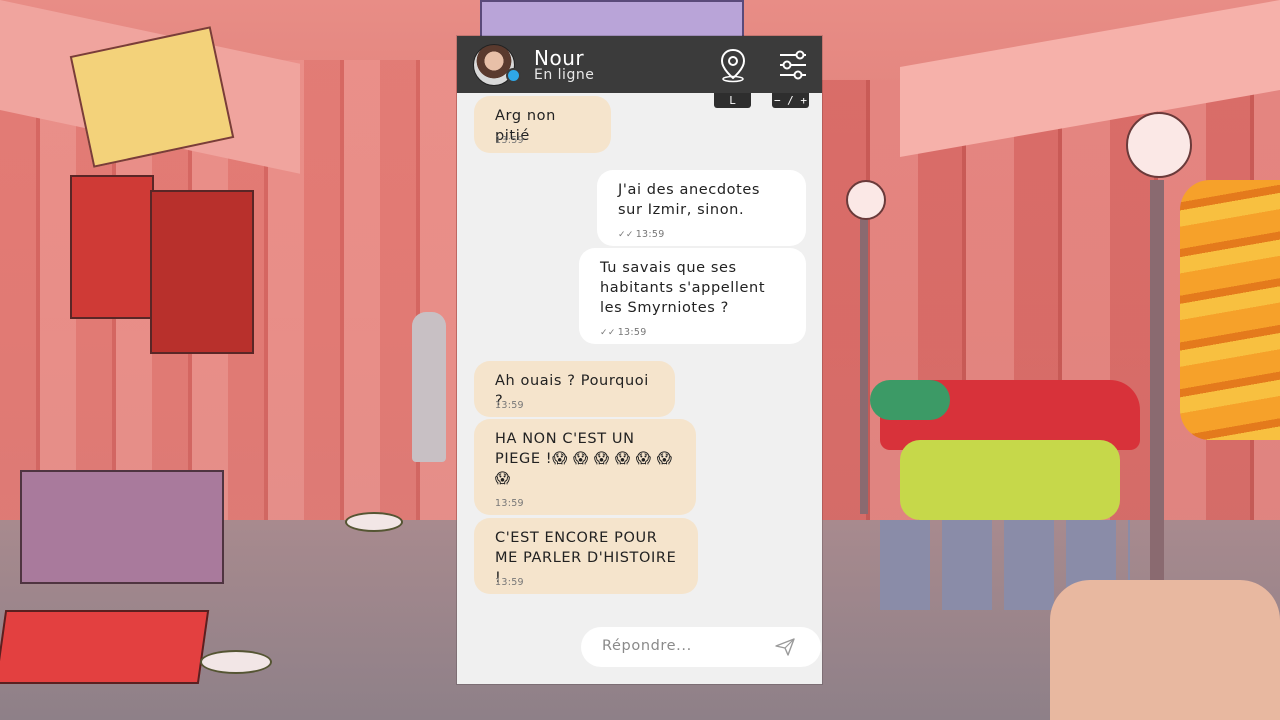 This screenshot has width=1280, height=720. I want to click on contact-status: En ligne, so click(564, 75).